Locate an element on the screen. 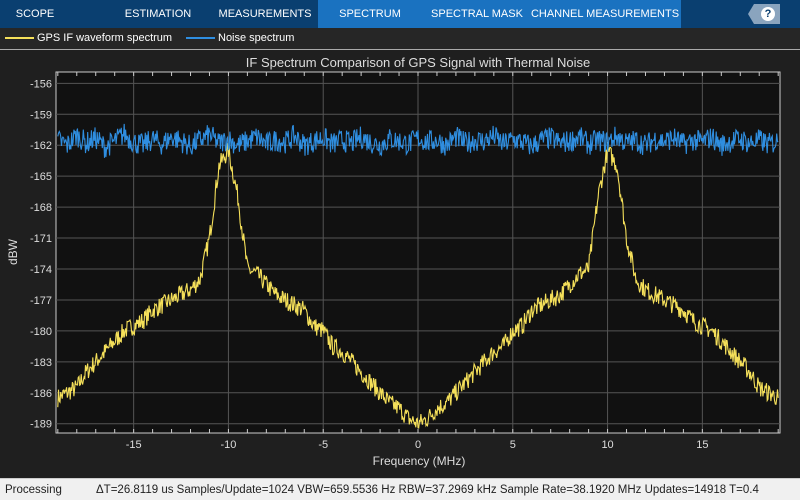 Image resolution: width=800 pixels, height=500 pixels. x-tick-label: 15 is located at coordinates (702, 445).